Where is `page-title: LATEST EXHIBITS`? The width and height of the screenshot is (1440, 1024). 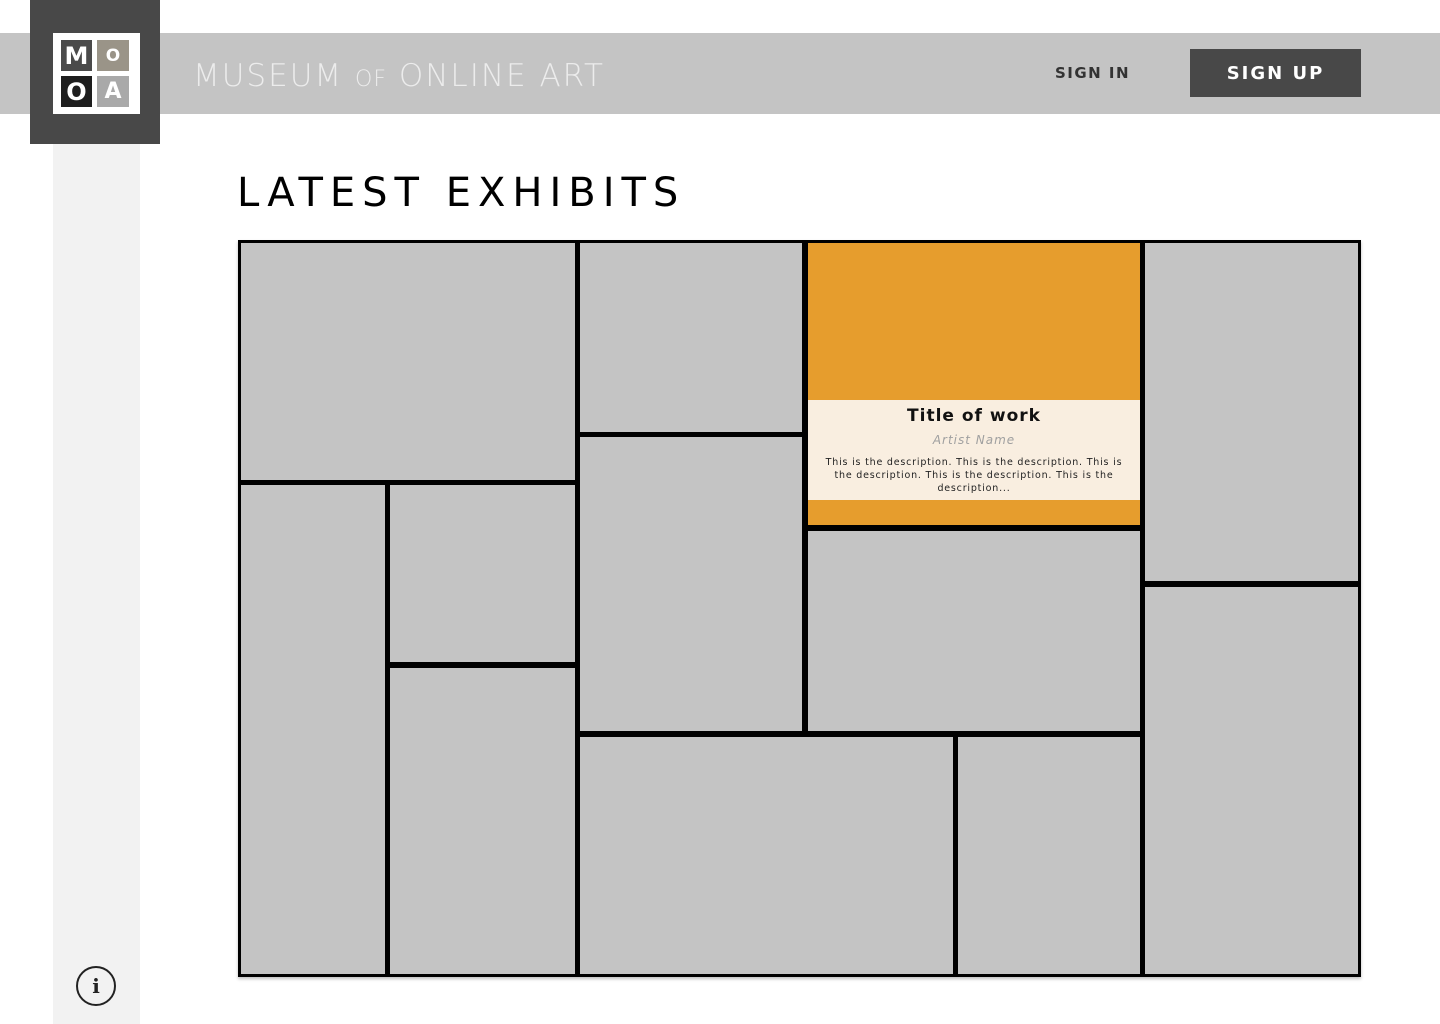
page-title: LATEST EXHIBITS is located at coordinates (461, 193).